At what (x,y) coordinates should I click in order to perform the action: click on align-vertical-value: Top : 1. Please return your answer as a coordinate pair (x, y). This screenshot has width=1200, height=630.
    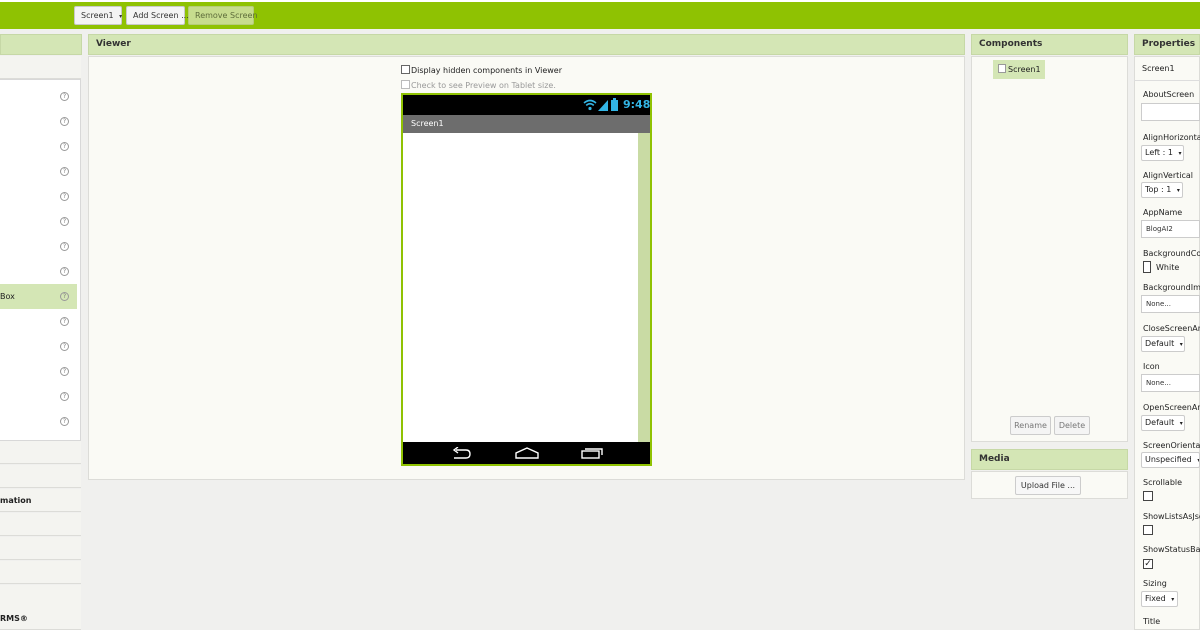
    Looking at the image, I should click on (1158, 189).